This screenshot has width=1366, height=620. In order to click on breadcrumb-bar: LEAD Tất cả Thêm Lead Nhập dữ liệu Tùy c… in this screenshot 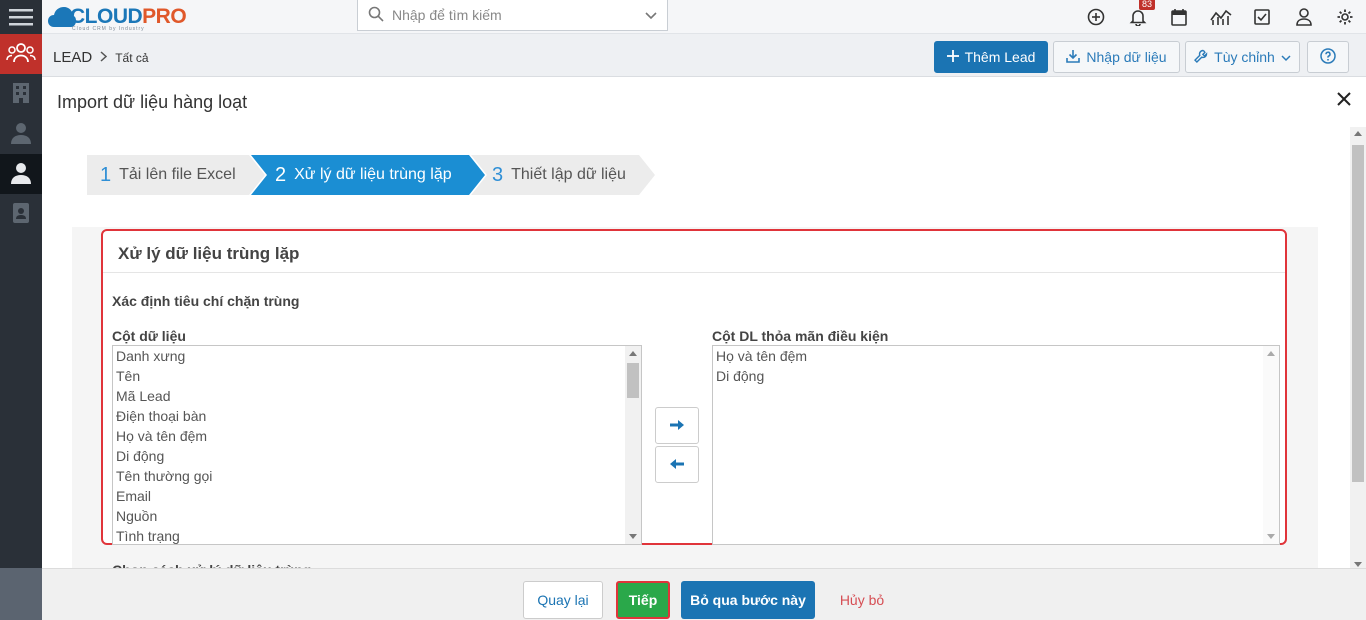, I will do `click(704, 55)`.